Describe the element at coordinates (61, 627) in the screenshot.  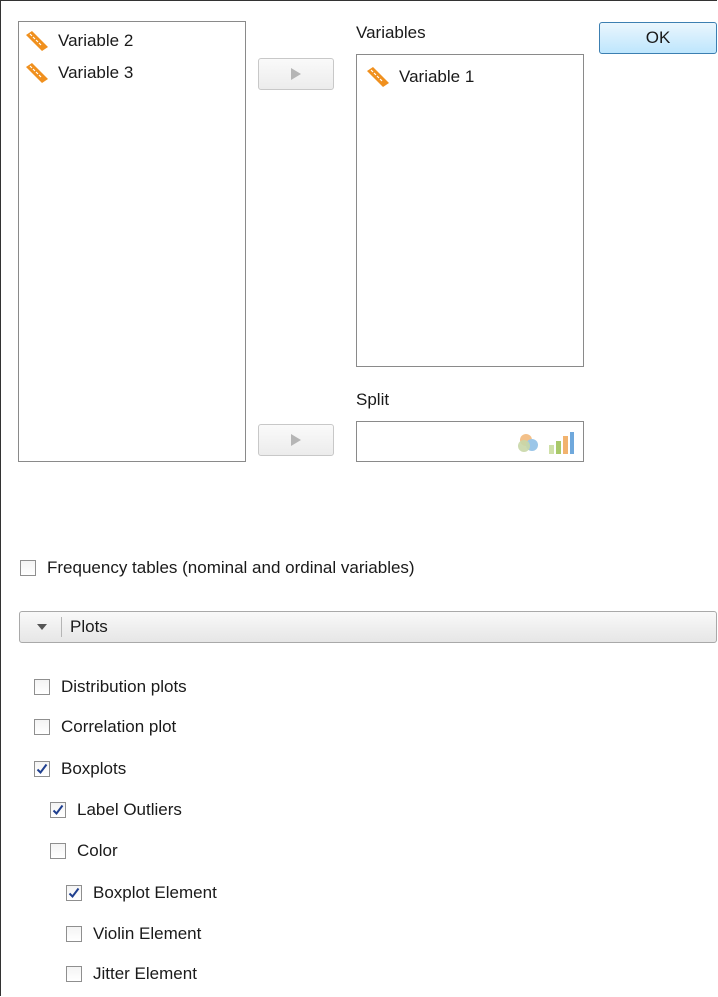
I see `header-separator` at that location.